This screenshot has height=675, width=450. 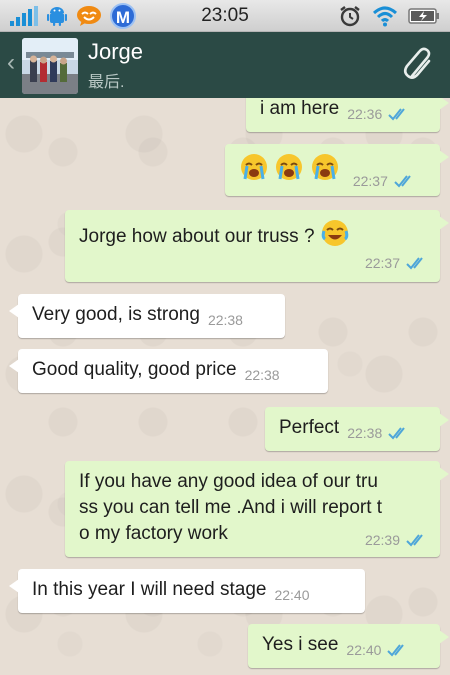 I want to click on alarm-icon, so click(x=350, y=16).